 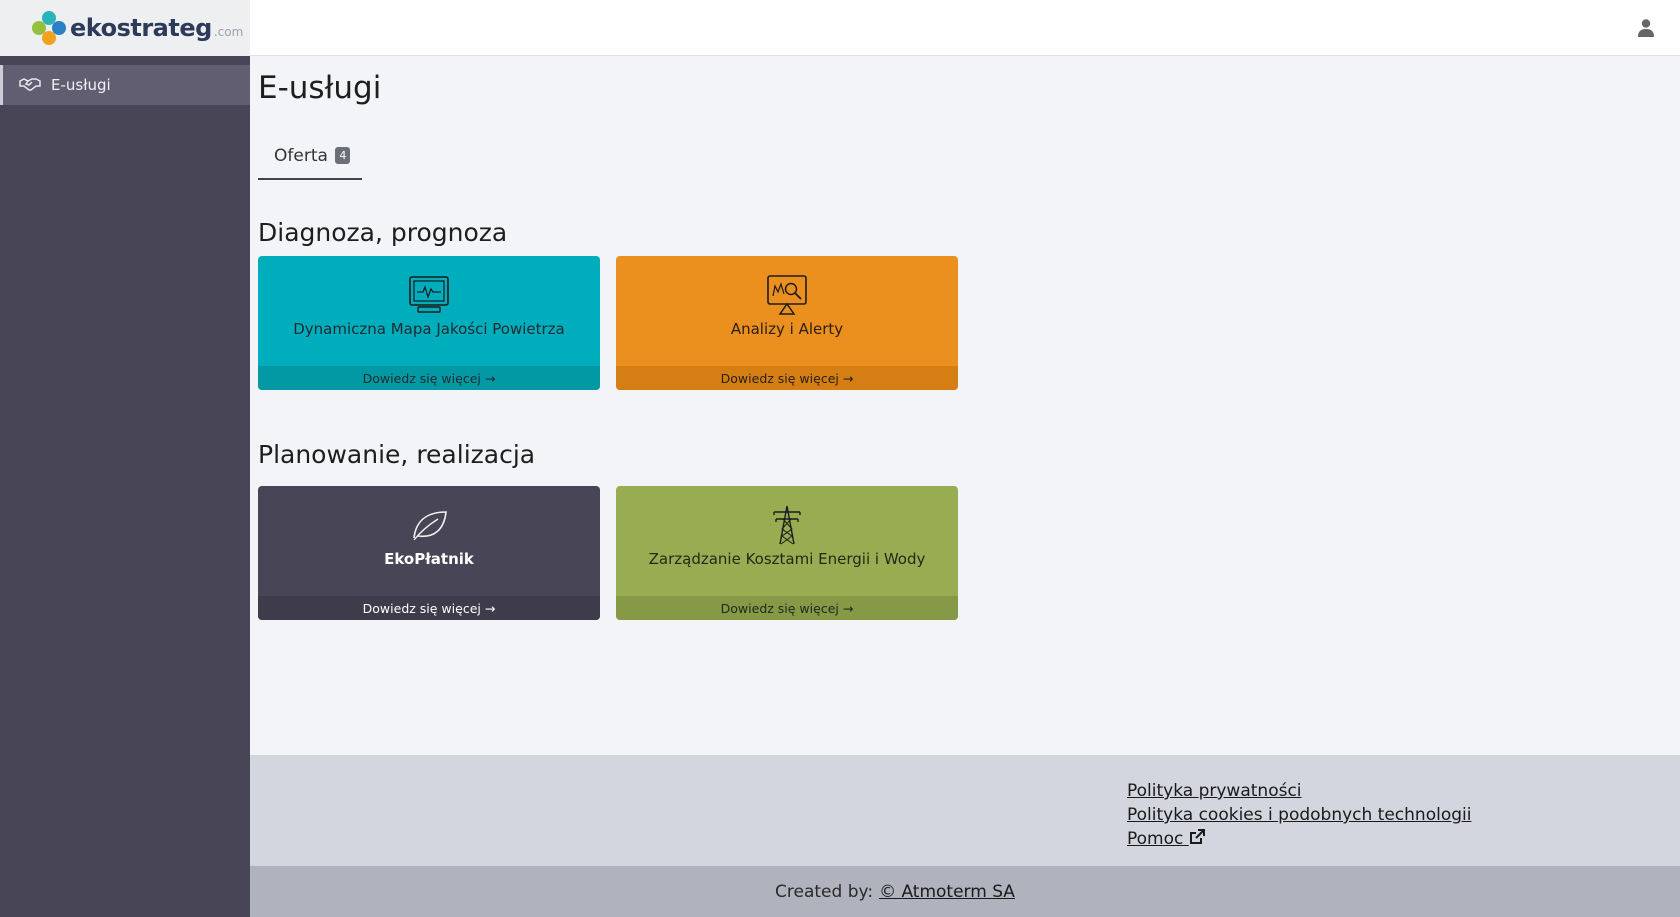 What do you see at coordinates (824, 891) in the screenshot?
I see `created-by-label: Created by:` at bounding box center [824, 891].